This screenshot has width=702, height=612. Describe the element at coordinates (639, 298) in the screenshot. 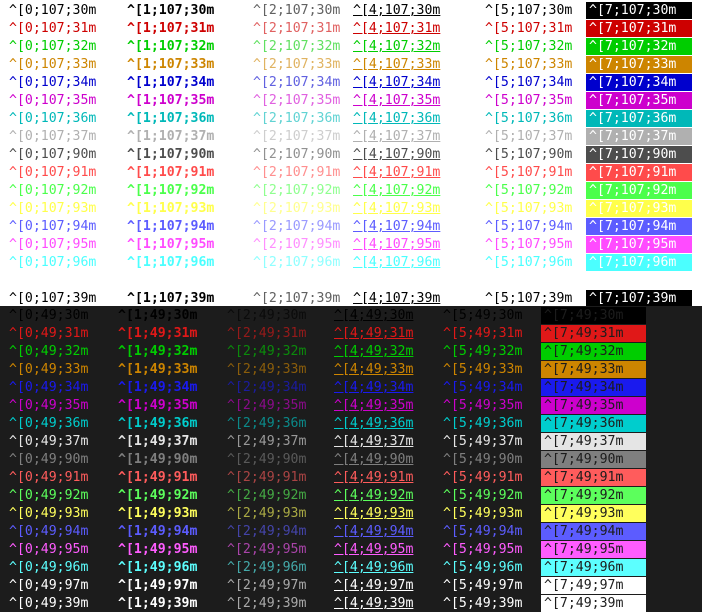

I see `sgr-sample-107-39-reverse: ^[7;107;39m` at that location.